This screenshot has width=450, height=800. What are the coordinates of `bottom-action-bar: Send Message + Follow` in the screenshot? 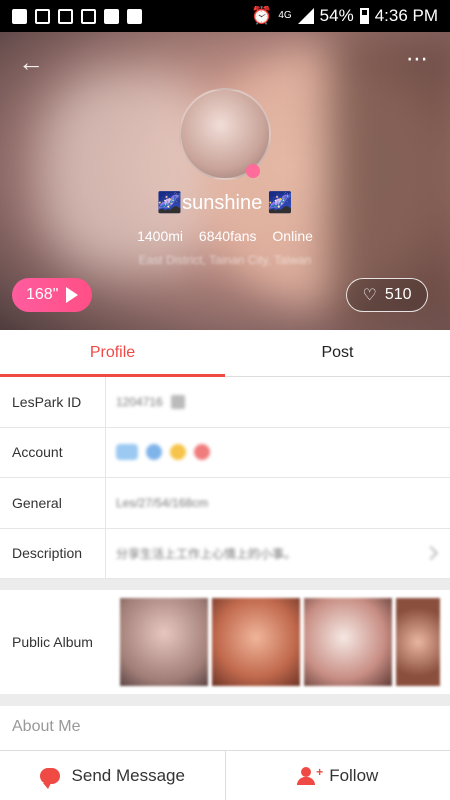 It's located at (225, 775).